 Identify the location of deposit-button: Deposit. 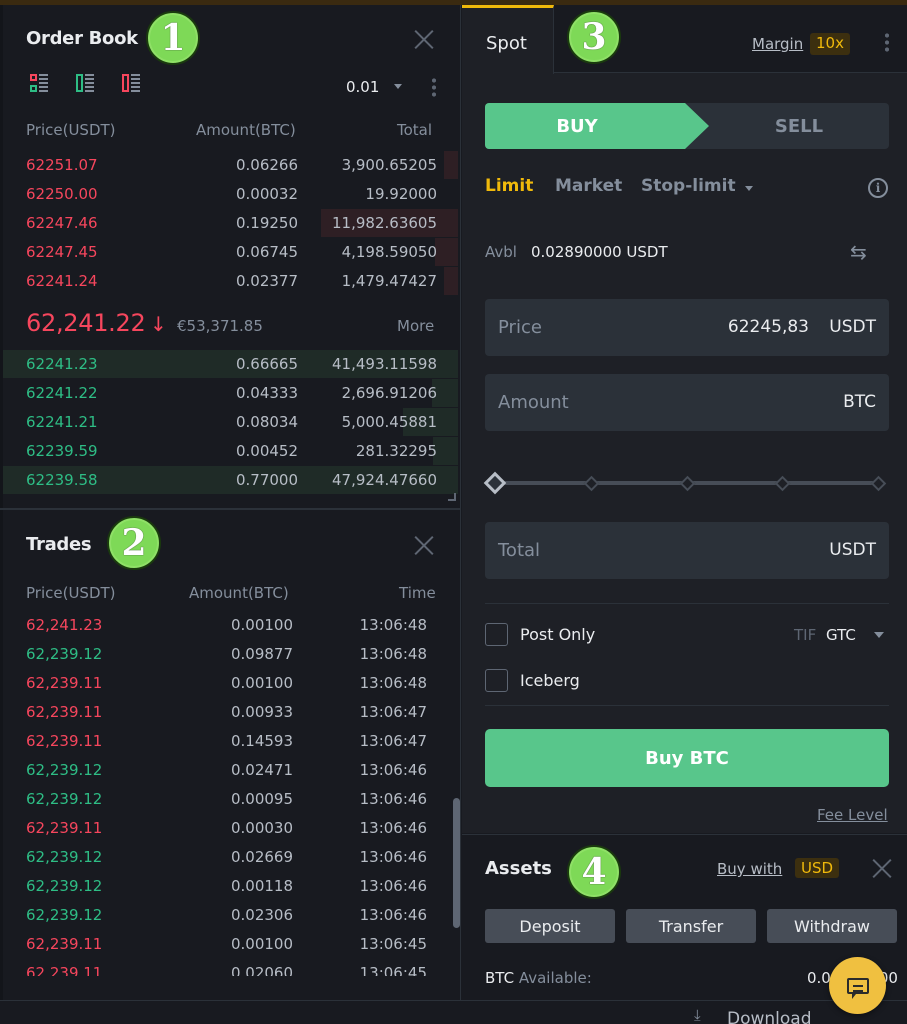
(550, 926).